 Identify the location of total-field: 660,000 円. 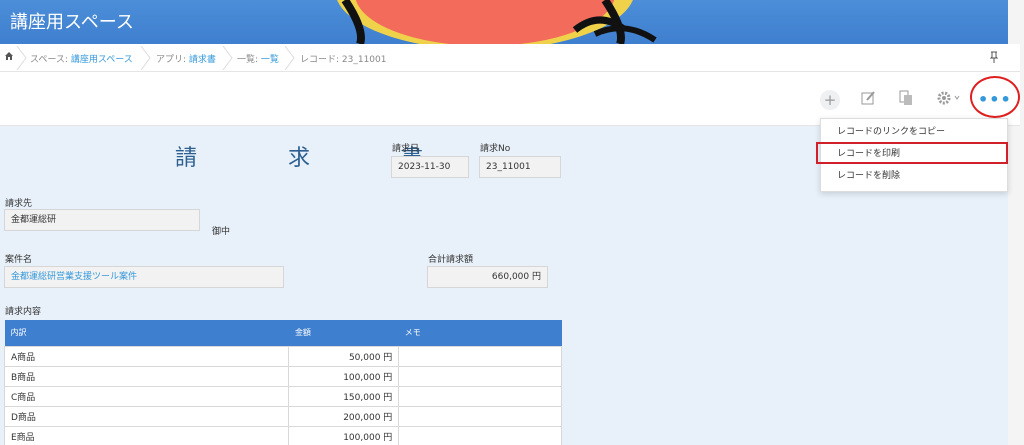
(487, 277).